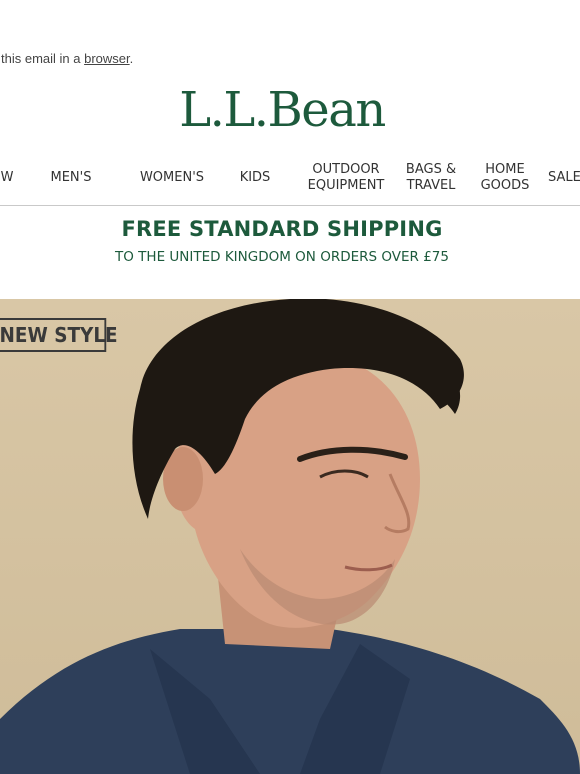 This screenshot has height=774, width=580. I want to click on view-in-browser-link: browser, so click(107, 58).